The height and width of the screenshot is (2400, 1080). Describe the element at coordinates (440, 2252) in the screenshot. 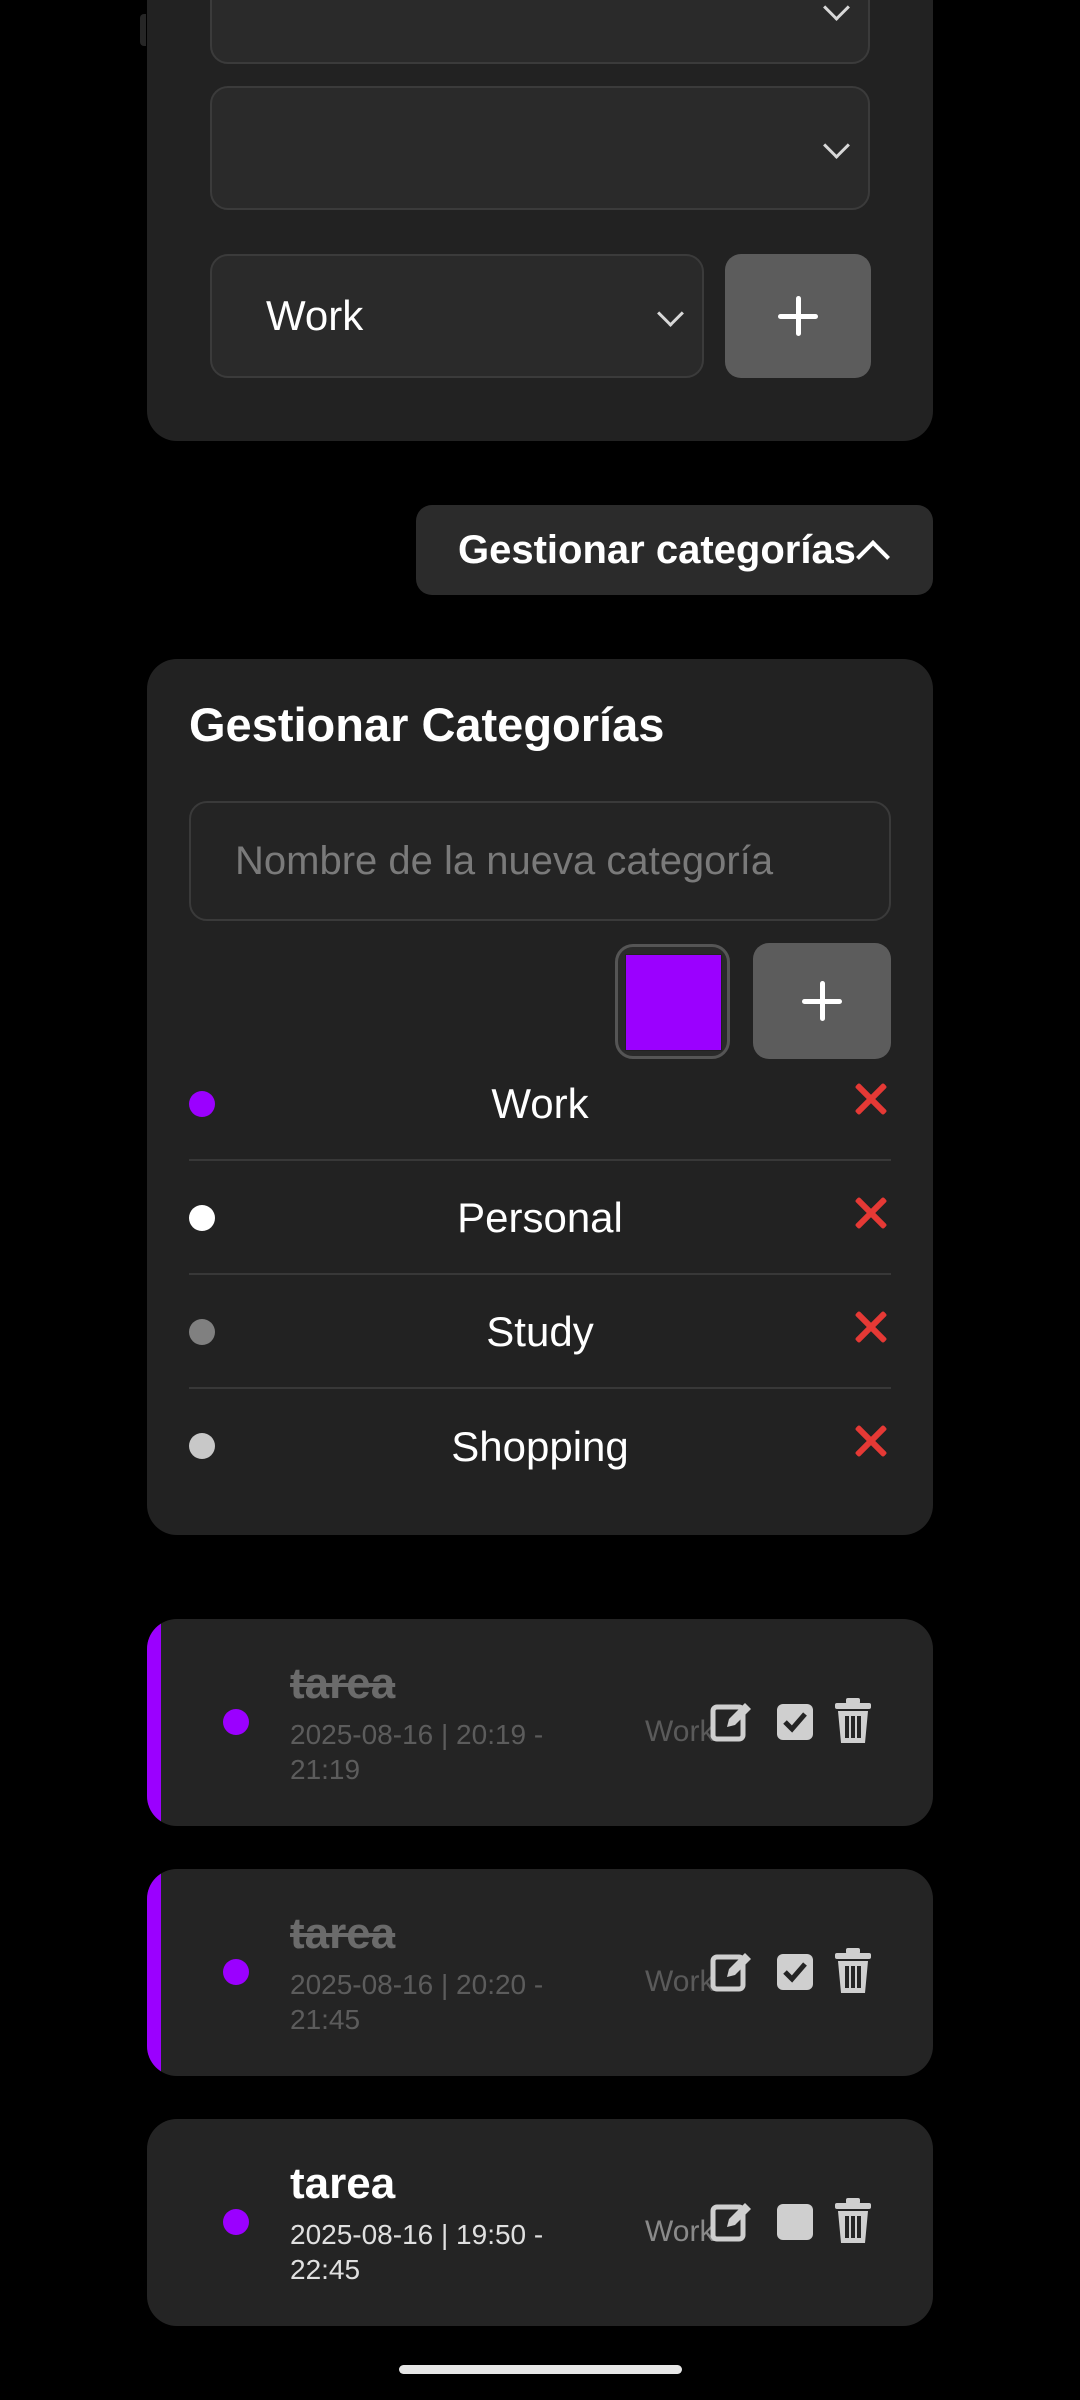

I see `task-datetime: 2025-08-16 | 19:50 - 22:45` at that location.